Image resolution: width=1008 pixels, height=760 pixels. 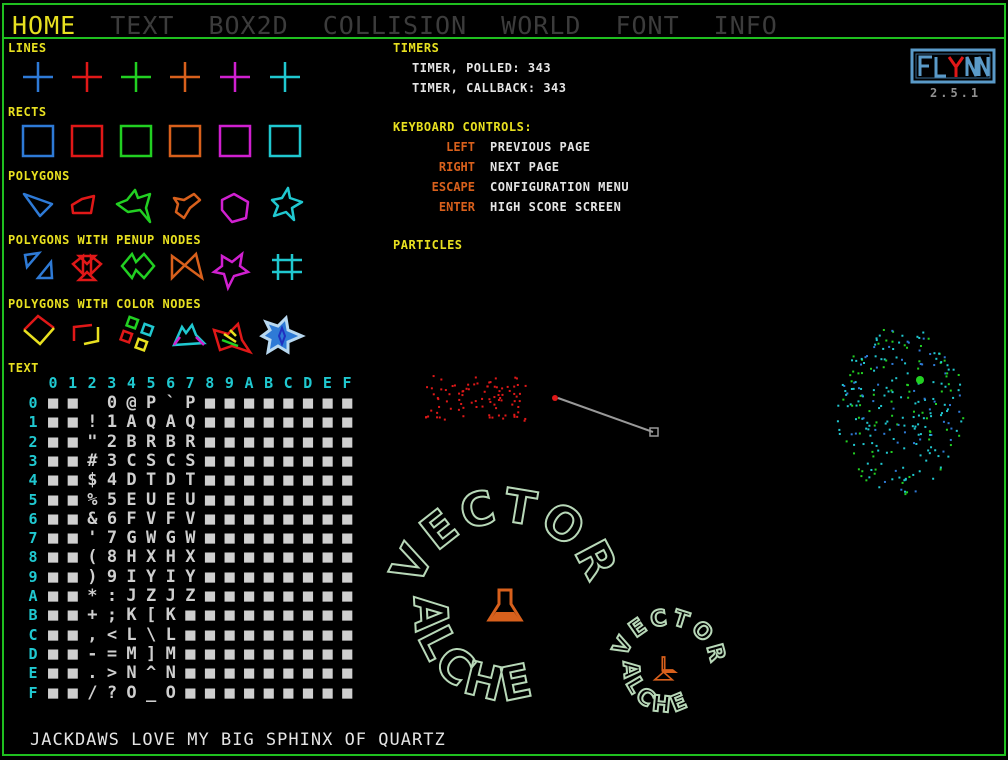 What do you see at coordinates (33, 596) in the screenshot?
I see `grid-row-header: A` at bounding box center [33, 596].